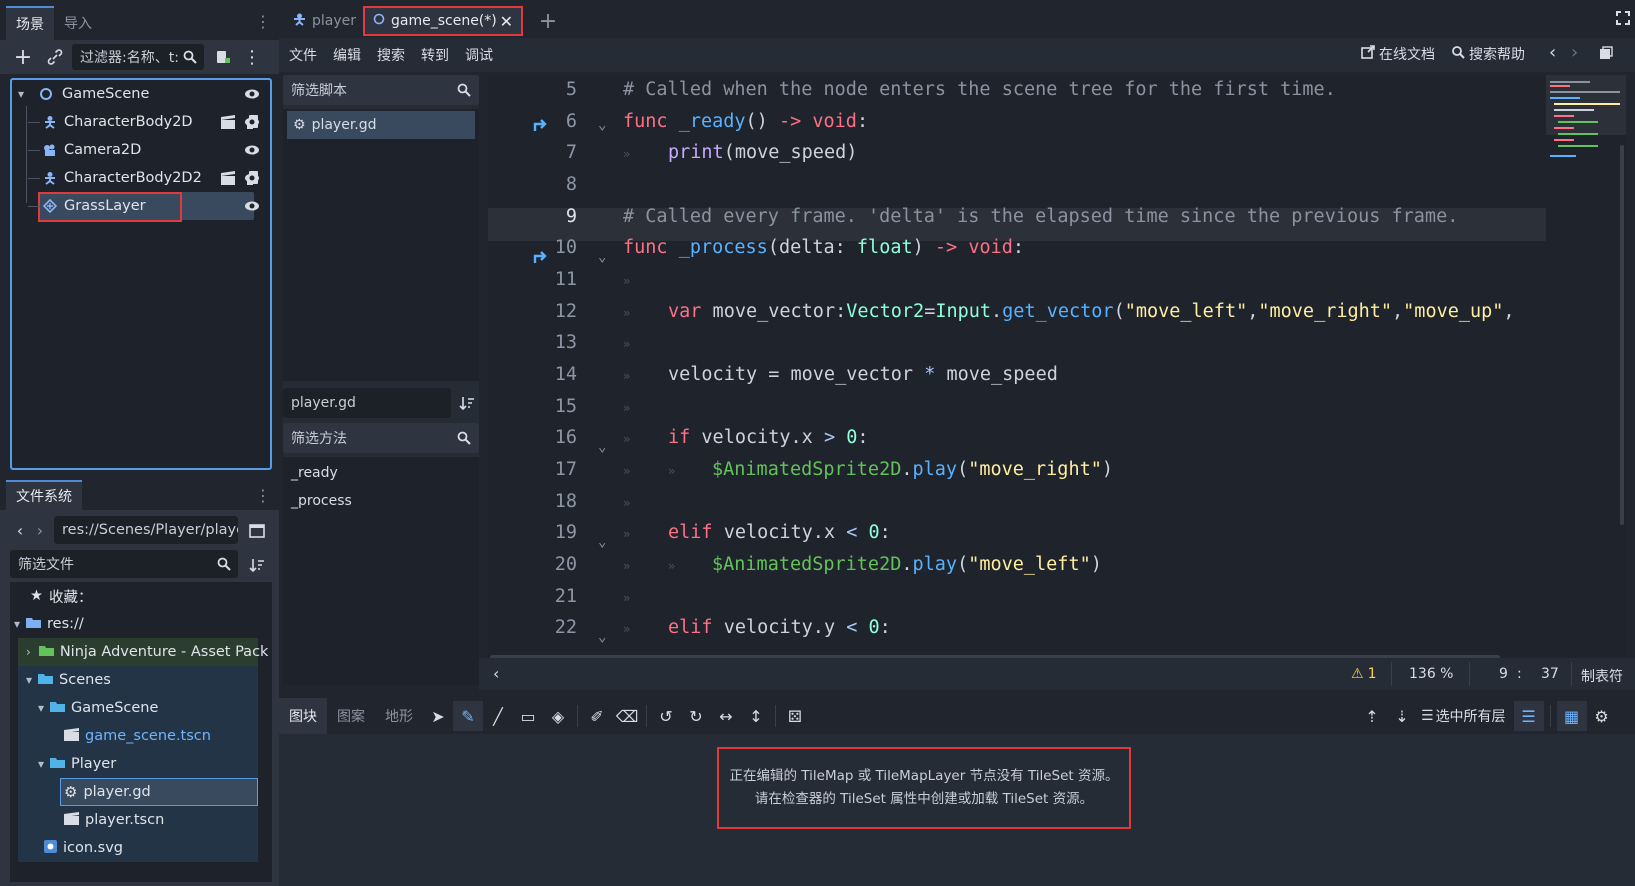  What do you see at coordinates (1398, 54) in the screenshot?
I see `online-docs-button: 在线文档` at bounding box center [1398, 54].